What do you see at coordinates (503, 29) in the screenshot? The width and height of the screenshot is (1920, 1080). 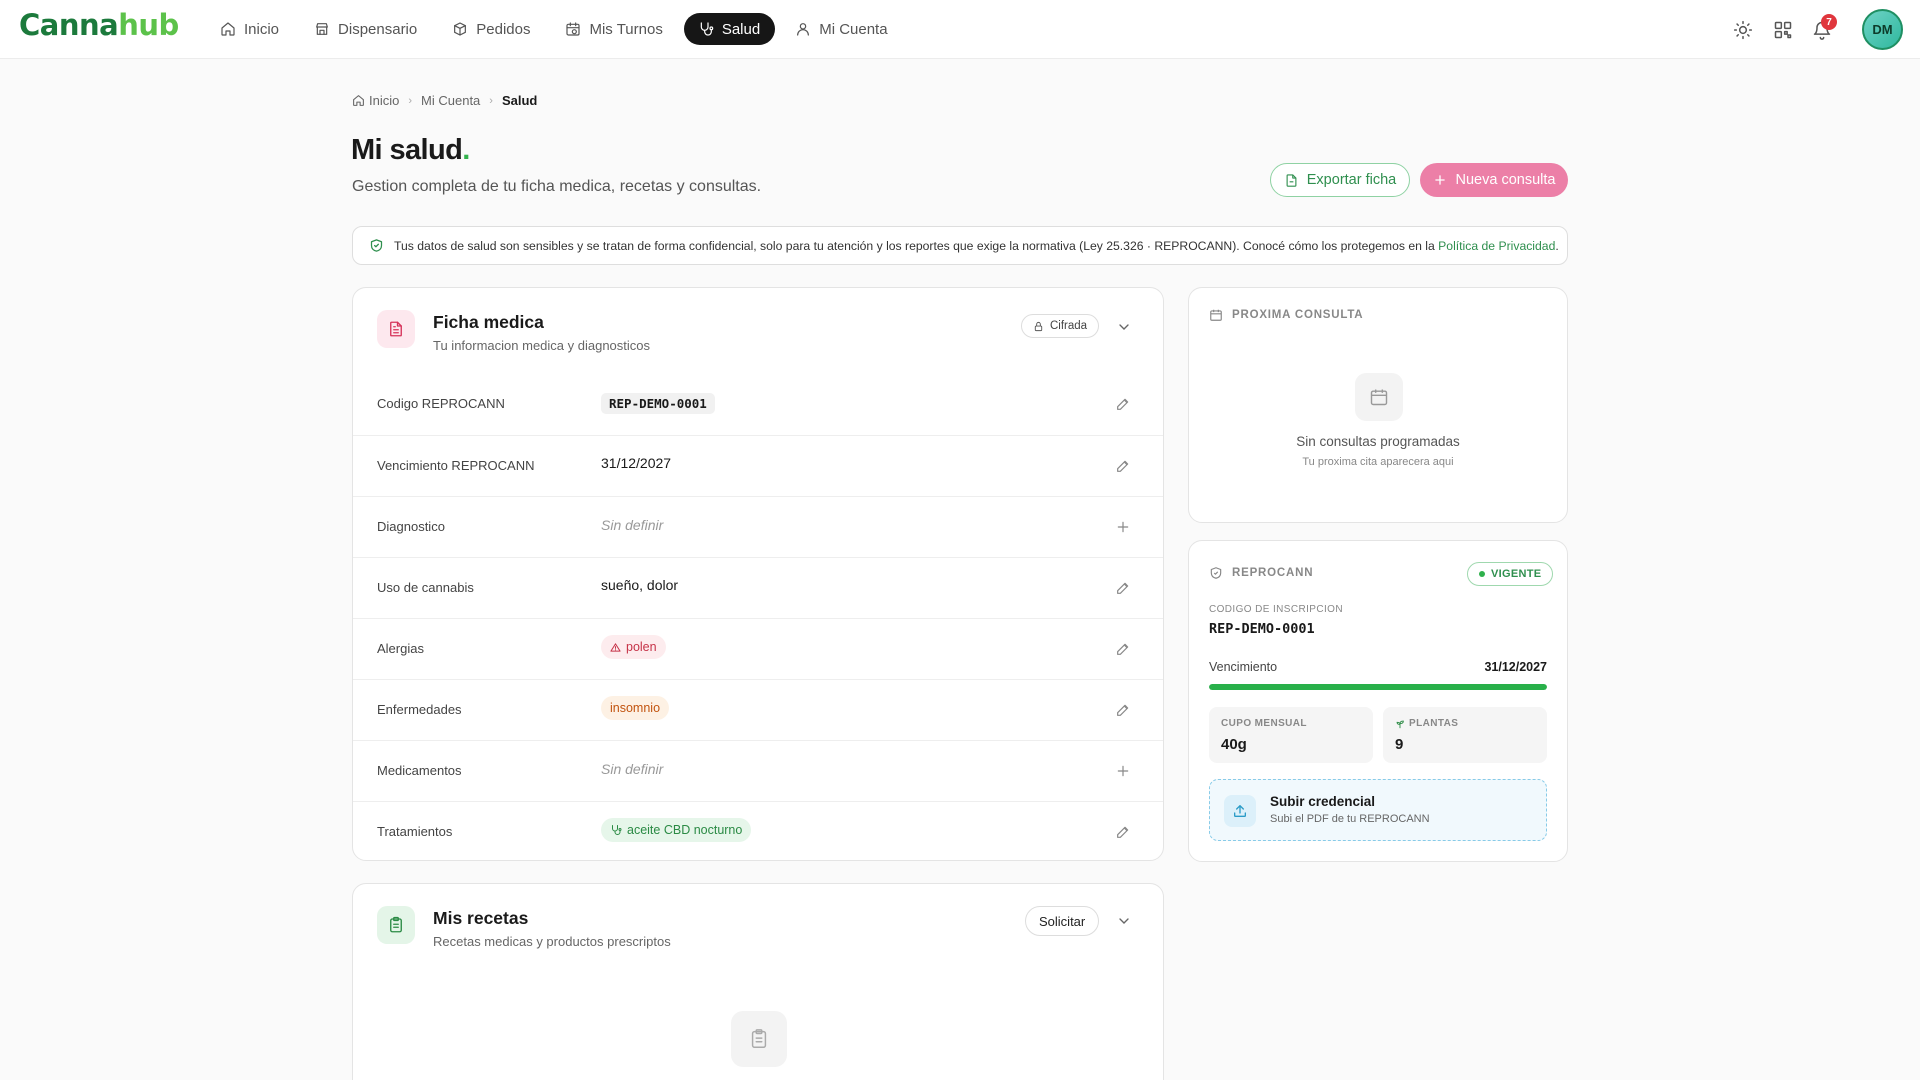 I see `nav-item-label: Pedidos` at bounding box center [503, 29].